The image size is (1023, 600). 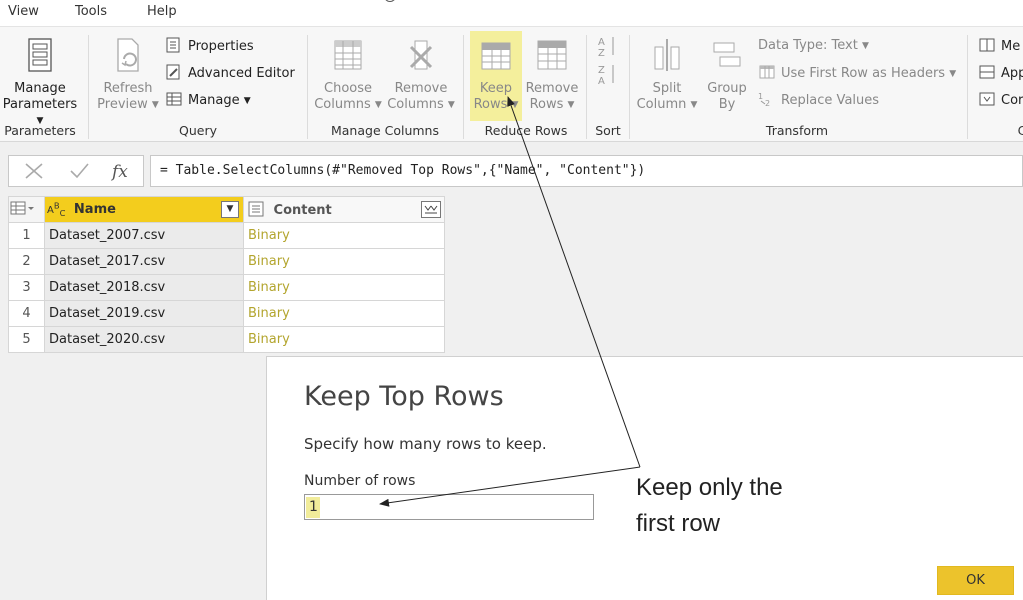 I want to click on remove-columns-icon, so click(x=421, y=55).